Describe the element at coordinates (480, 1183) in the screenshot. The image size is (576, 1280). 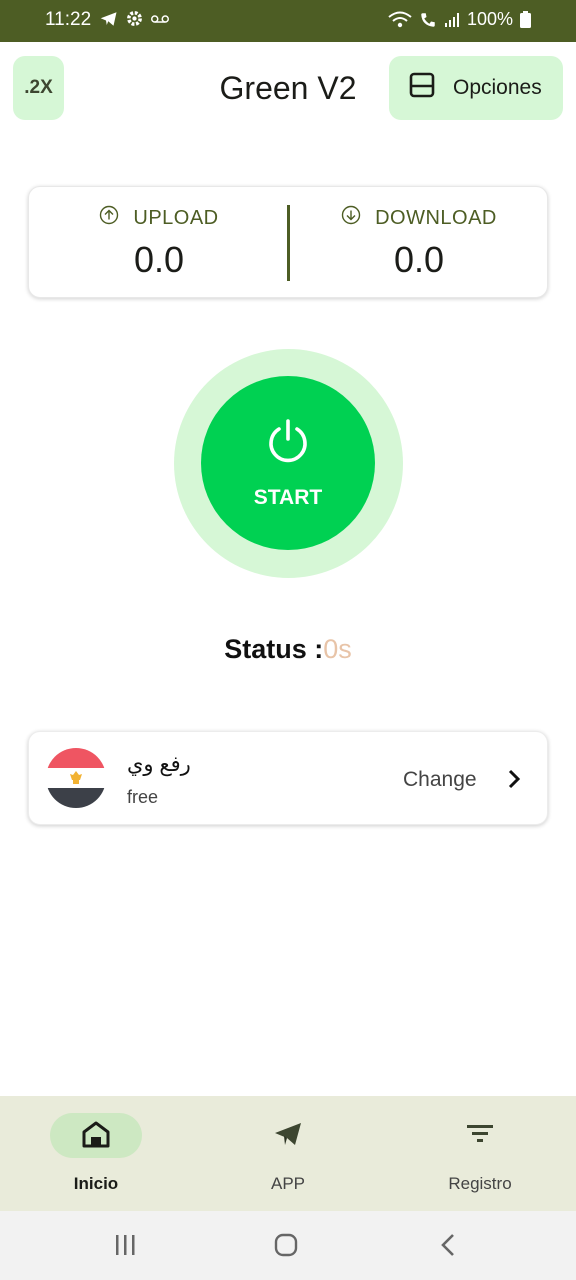
I see `nav-label-registro: Registro` at that location.